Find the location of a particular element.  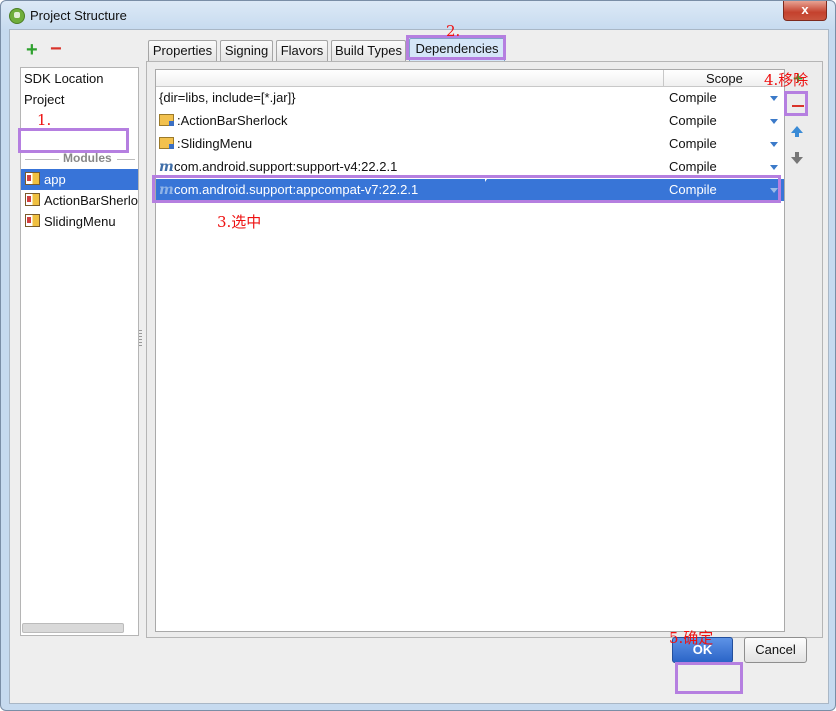

window-title: Project Structure is located at coordinates (78, 15).